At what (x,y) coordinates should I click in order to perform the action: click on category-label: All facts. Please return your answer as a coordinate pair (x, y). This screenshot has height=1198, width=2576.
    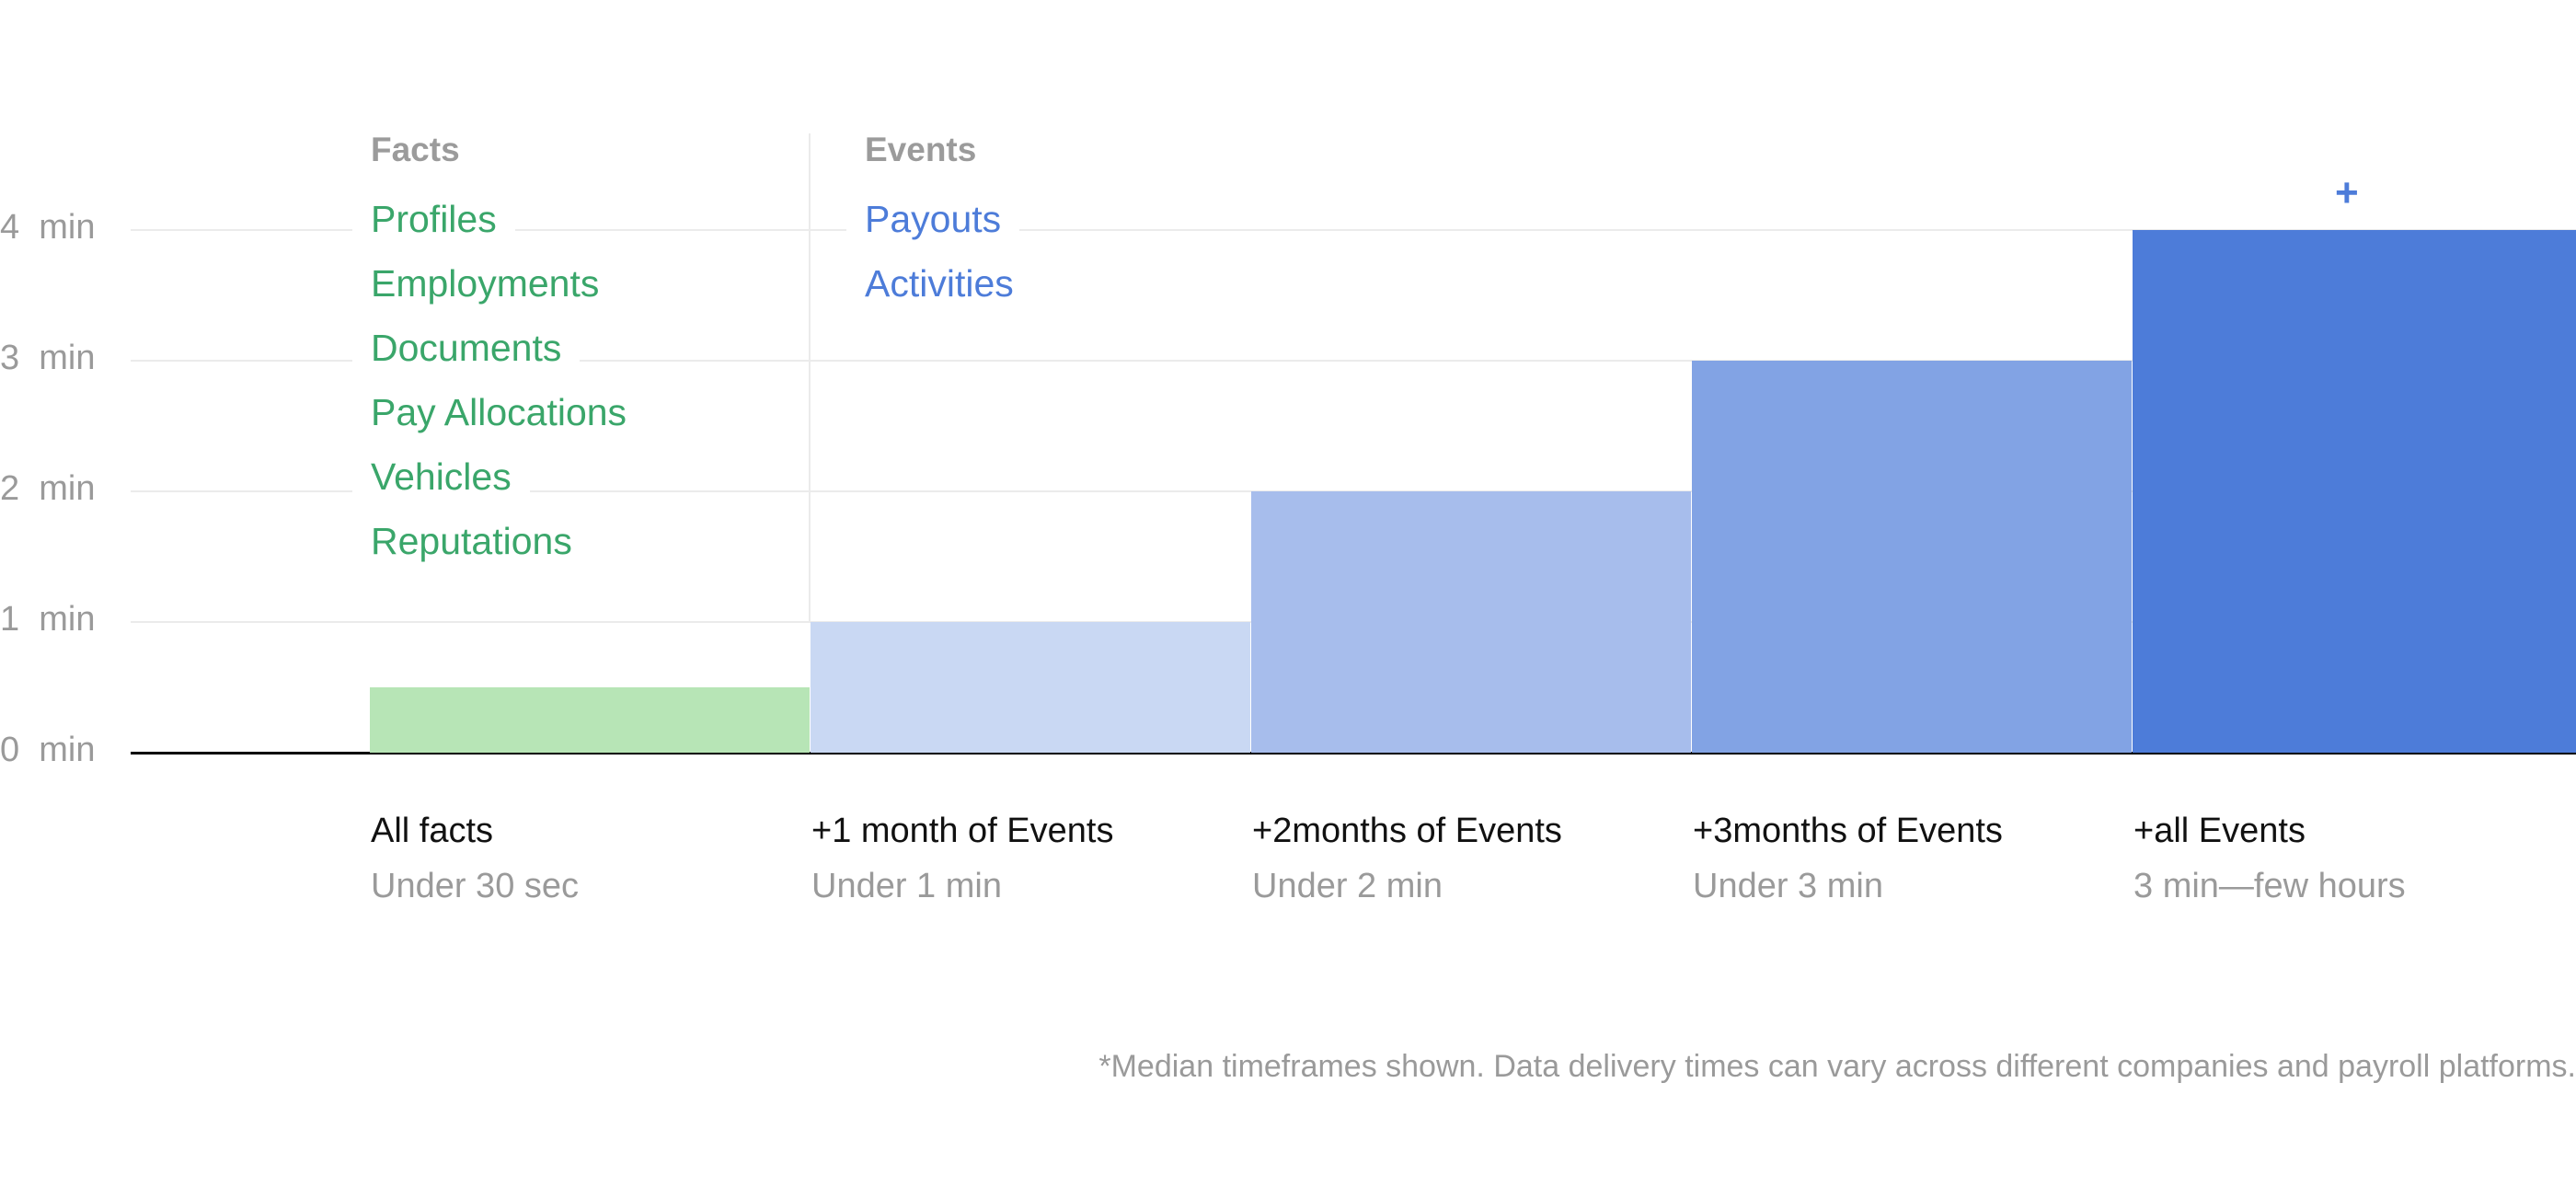
    Looking at the image, I should click on (432, 831).